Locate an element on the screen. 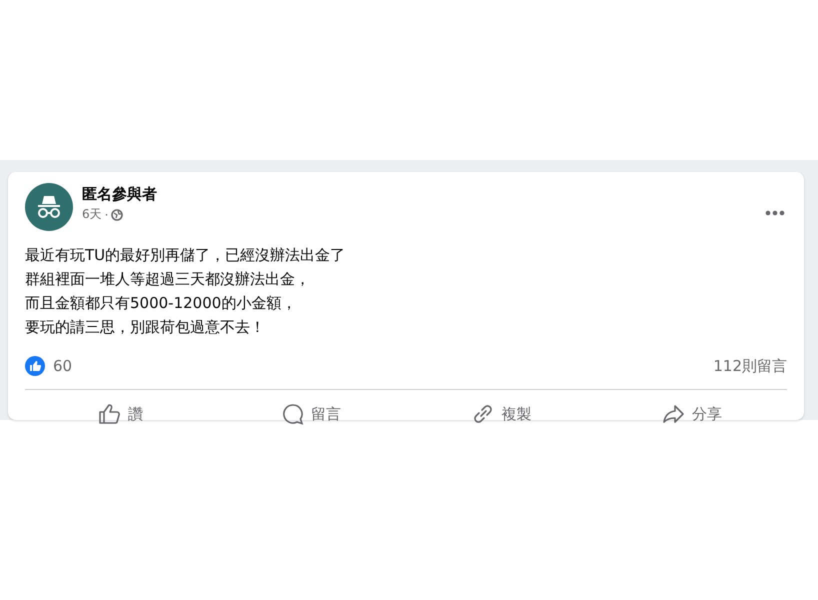 The height and width of the screenshot is (600, 818). share-button: 分享 is located at coordinates (691, 414).